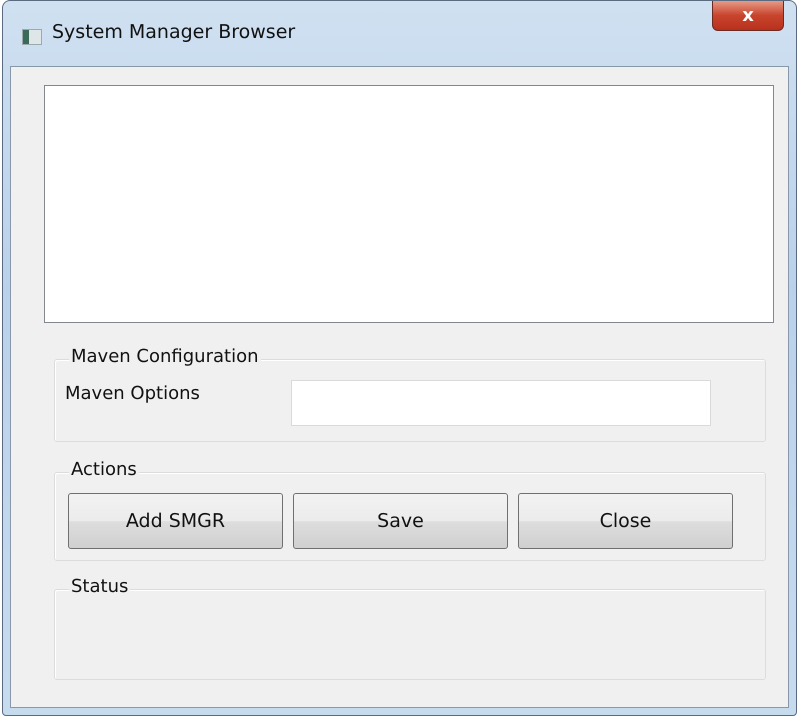 This screenshot has height=724, width=802. What do you see at coordinates (133, 393) in the screenshot?
I see `field-label: Maven Options` at bounding box center [133, 393].